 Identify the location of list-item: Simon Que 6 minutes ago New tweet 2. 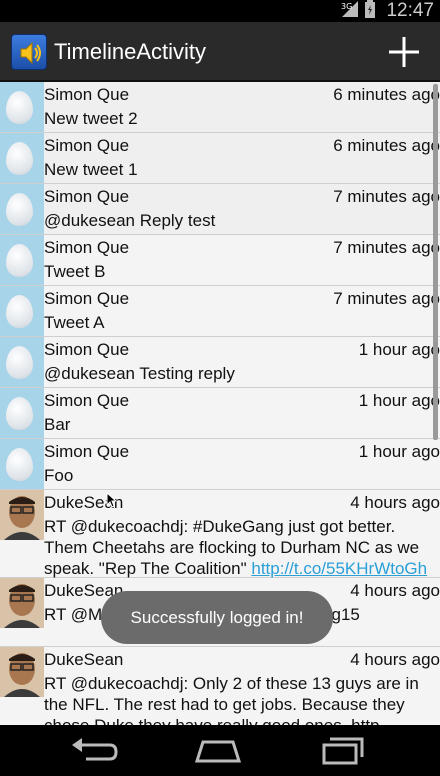
(220, 107).